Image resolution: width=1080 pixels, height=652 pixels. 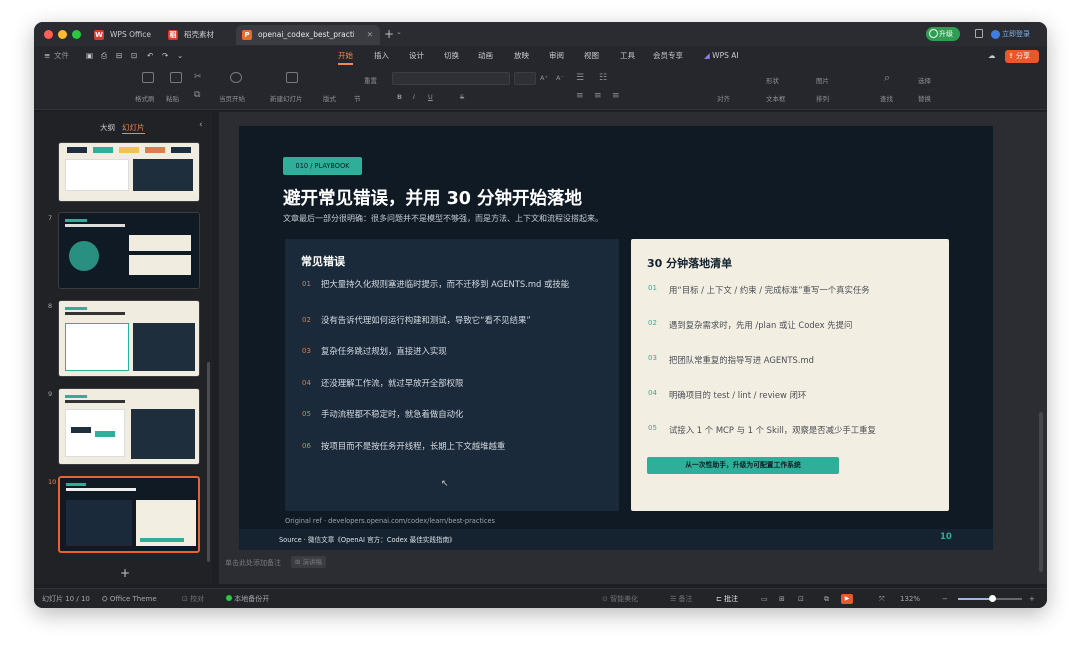 What do you see at coordinates (822, 98) in the screenshot?
I see `arrange-button: 排列` at bounding box center [822, 98].